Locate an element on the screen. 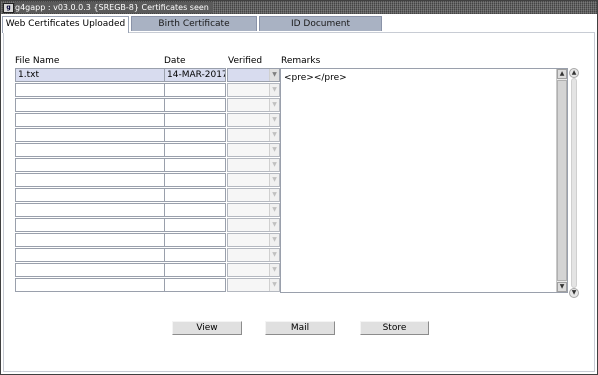  date-header: Date is located at coordinates (175, 61).